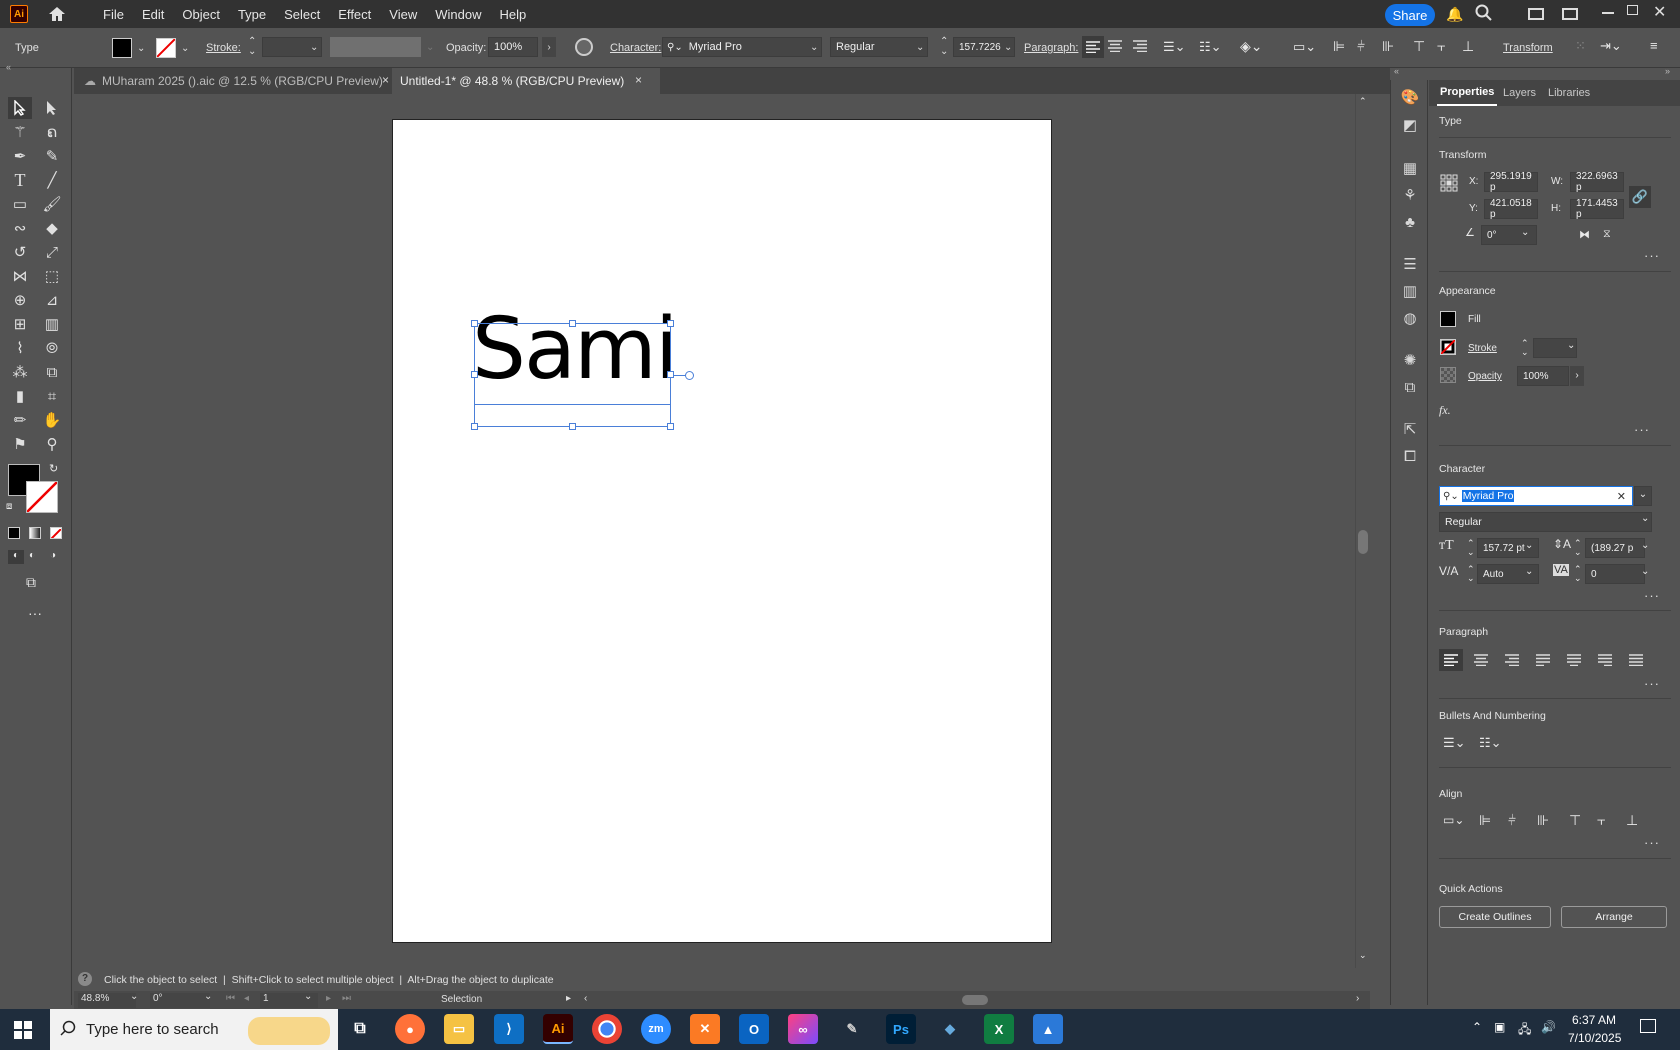 Image resolution: width=1680 pixels, height=1050 pixels. I want to click on align-center-icon, so click(1115, 47).